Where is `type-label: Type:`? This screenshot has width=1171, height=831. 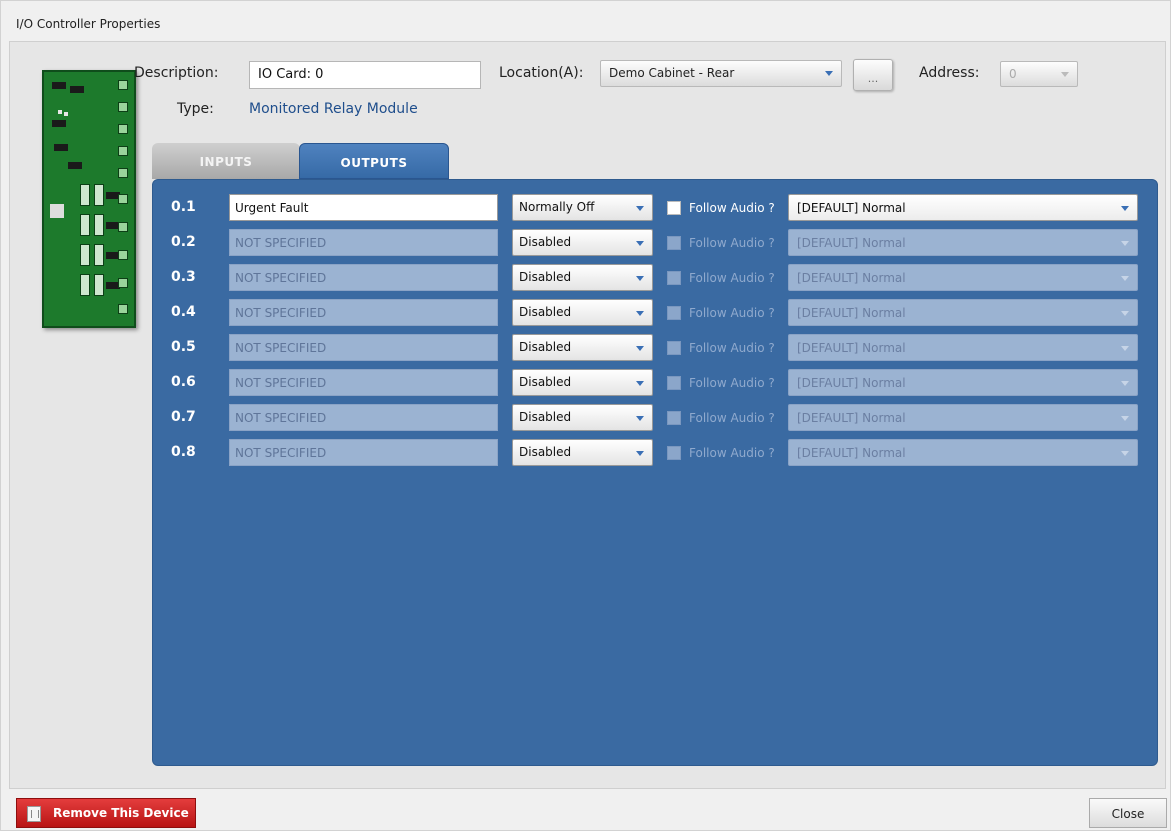
type-label: Type: is located at coordinates (195, 109).